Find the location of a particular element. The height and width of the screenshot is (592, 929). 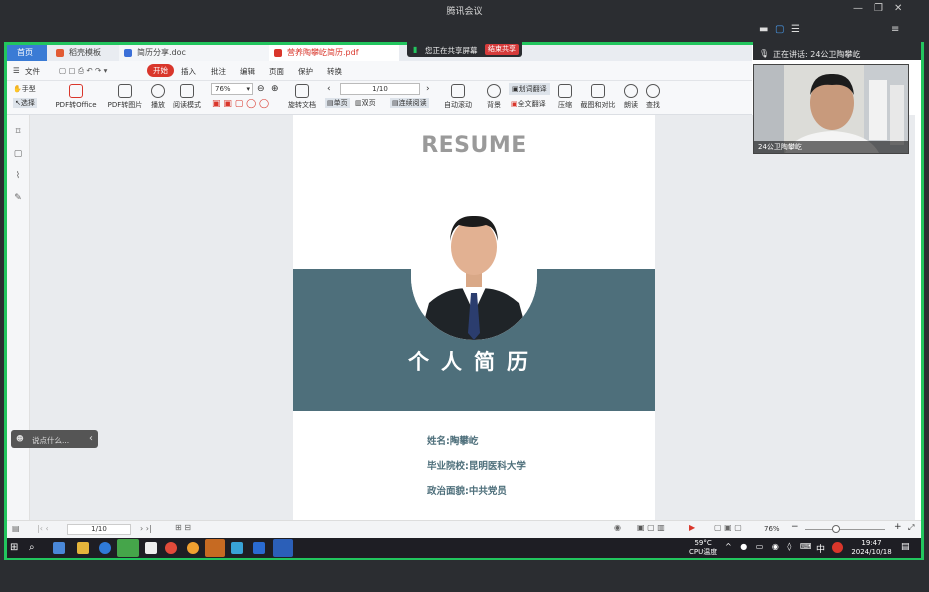

zoom-out-icon: ⊖ is located at coordinates (261, 89).